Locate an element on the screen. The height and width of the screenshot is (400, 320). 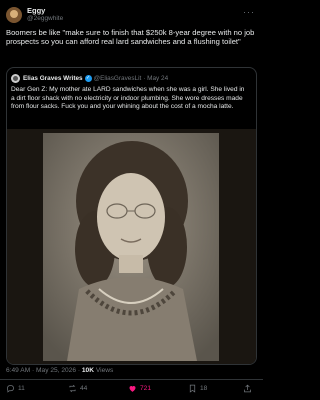
verified-badge-icon: ✓ is located at coordinates (88, 78).